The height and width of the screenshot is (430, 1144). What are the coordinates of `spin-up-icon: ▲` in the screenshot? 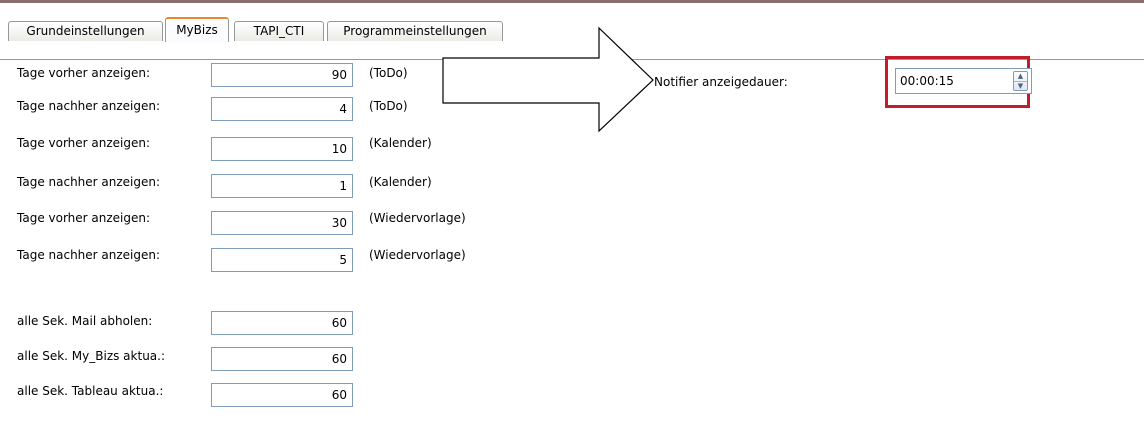 It's located at (1020, 76).